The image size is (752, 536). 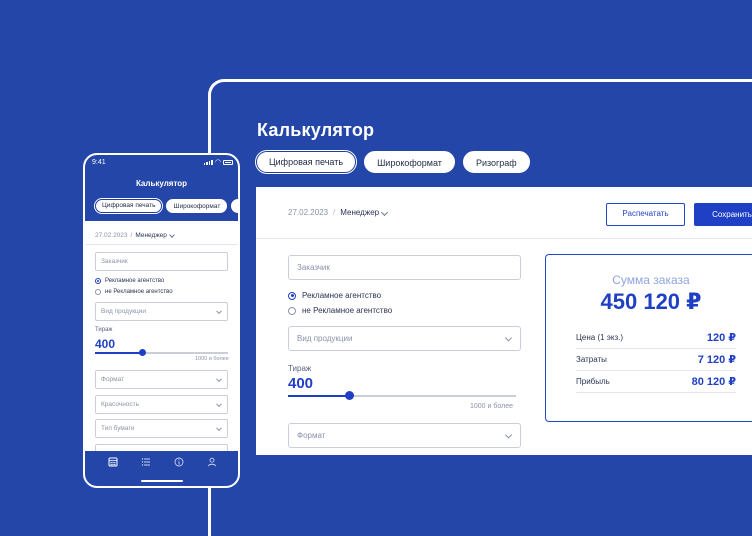 What do you see at coordinates (651, 301) in the screenshot?
I see `summary-total: 450 120 ₽` at bounding box center [651, 301].